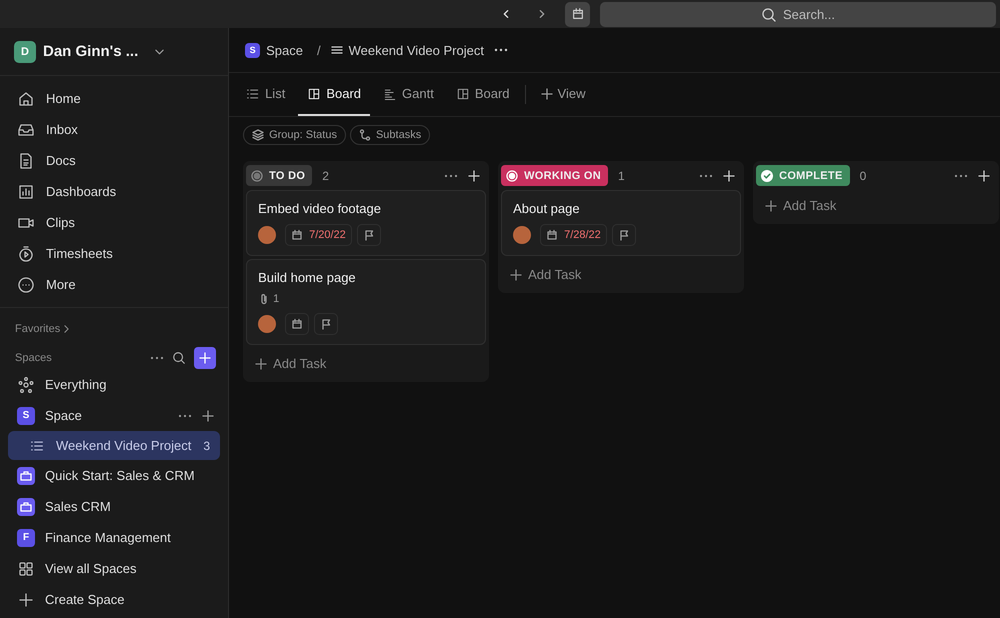 This screenshot has height=618, width=1000. Describe the element at coordinates (279, 175) in the screenshot. I see `status-badge: TO DO` at that location.